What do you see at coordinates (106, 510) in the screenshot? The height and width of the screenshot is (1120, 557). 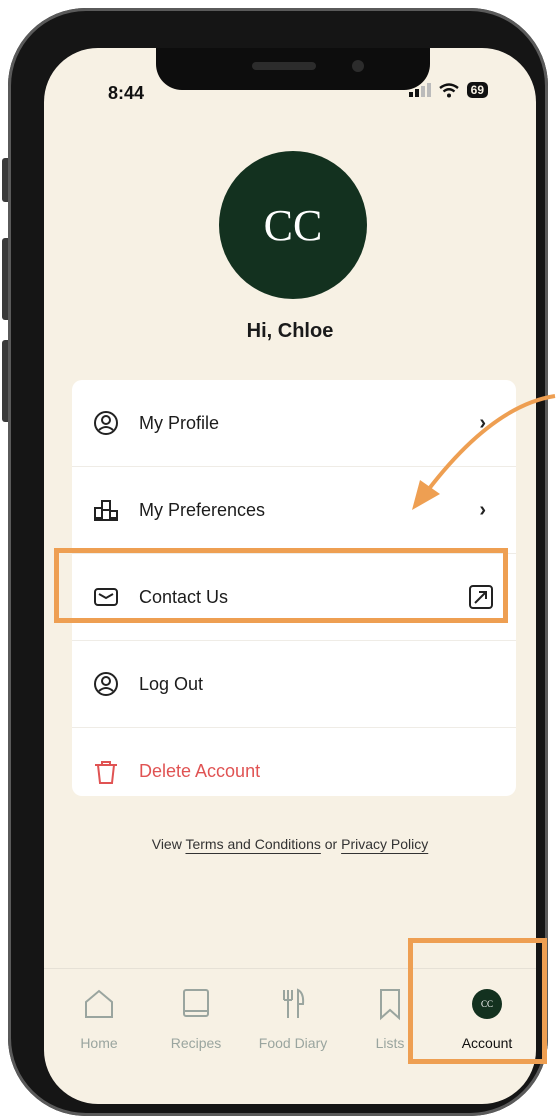 I see `preferences-icon` at bounding box center [106, 510].